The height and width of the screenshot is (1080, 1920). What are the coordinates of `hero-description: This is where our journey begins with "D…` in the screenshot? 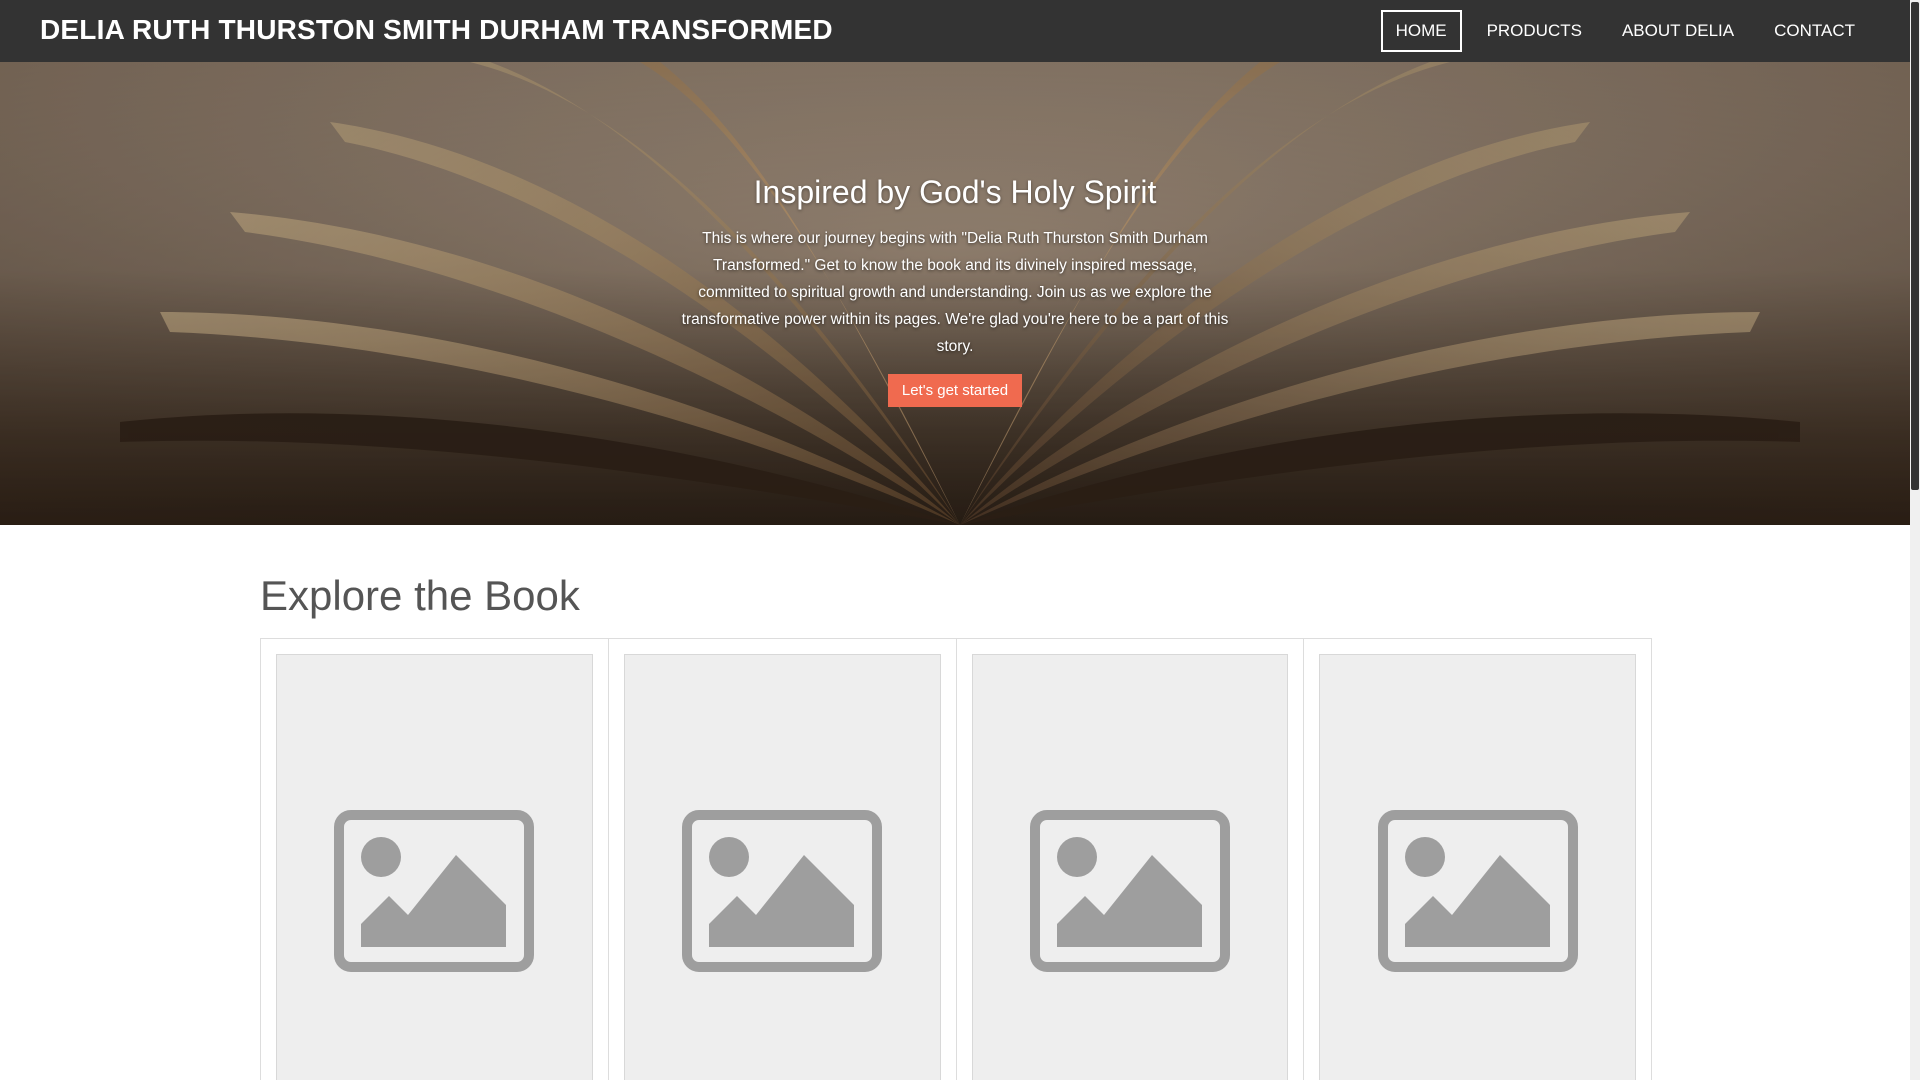 It's located at (955, 292).